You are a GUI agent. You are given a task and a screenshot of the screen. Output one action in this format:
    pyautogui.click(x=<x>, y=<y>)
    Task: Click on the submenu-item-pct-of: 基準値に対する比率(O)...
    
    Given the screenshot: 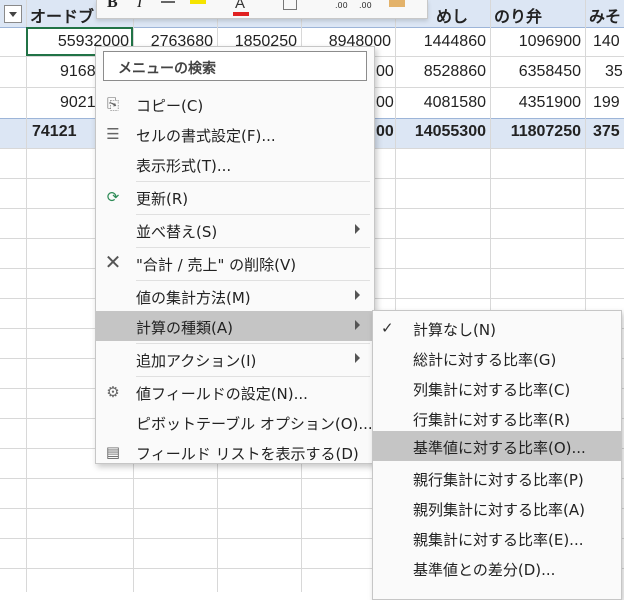 What is the action you would take?
    pyautogui.click(x=497, y=446)
    